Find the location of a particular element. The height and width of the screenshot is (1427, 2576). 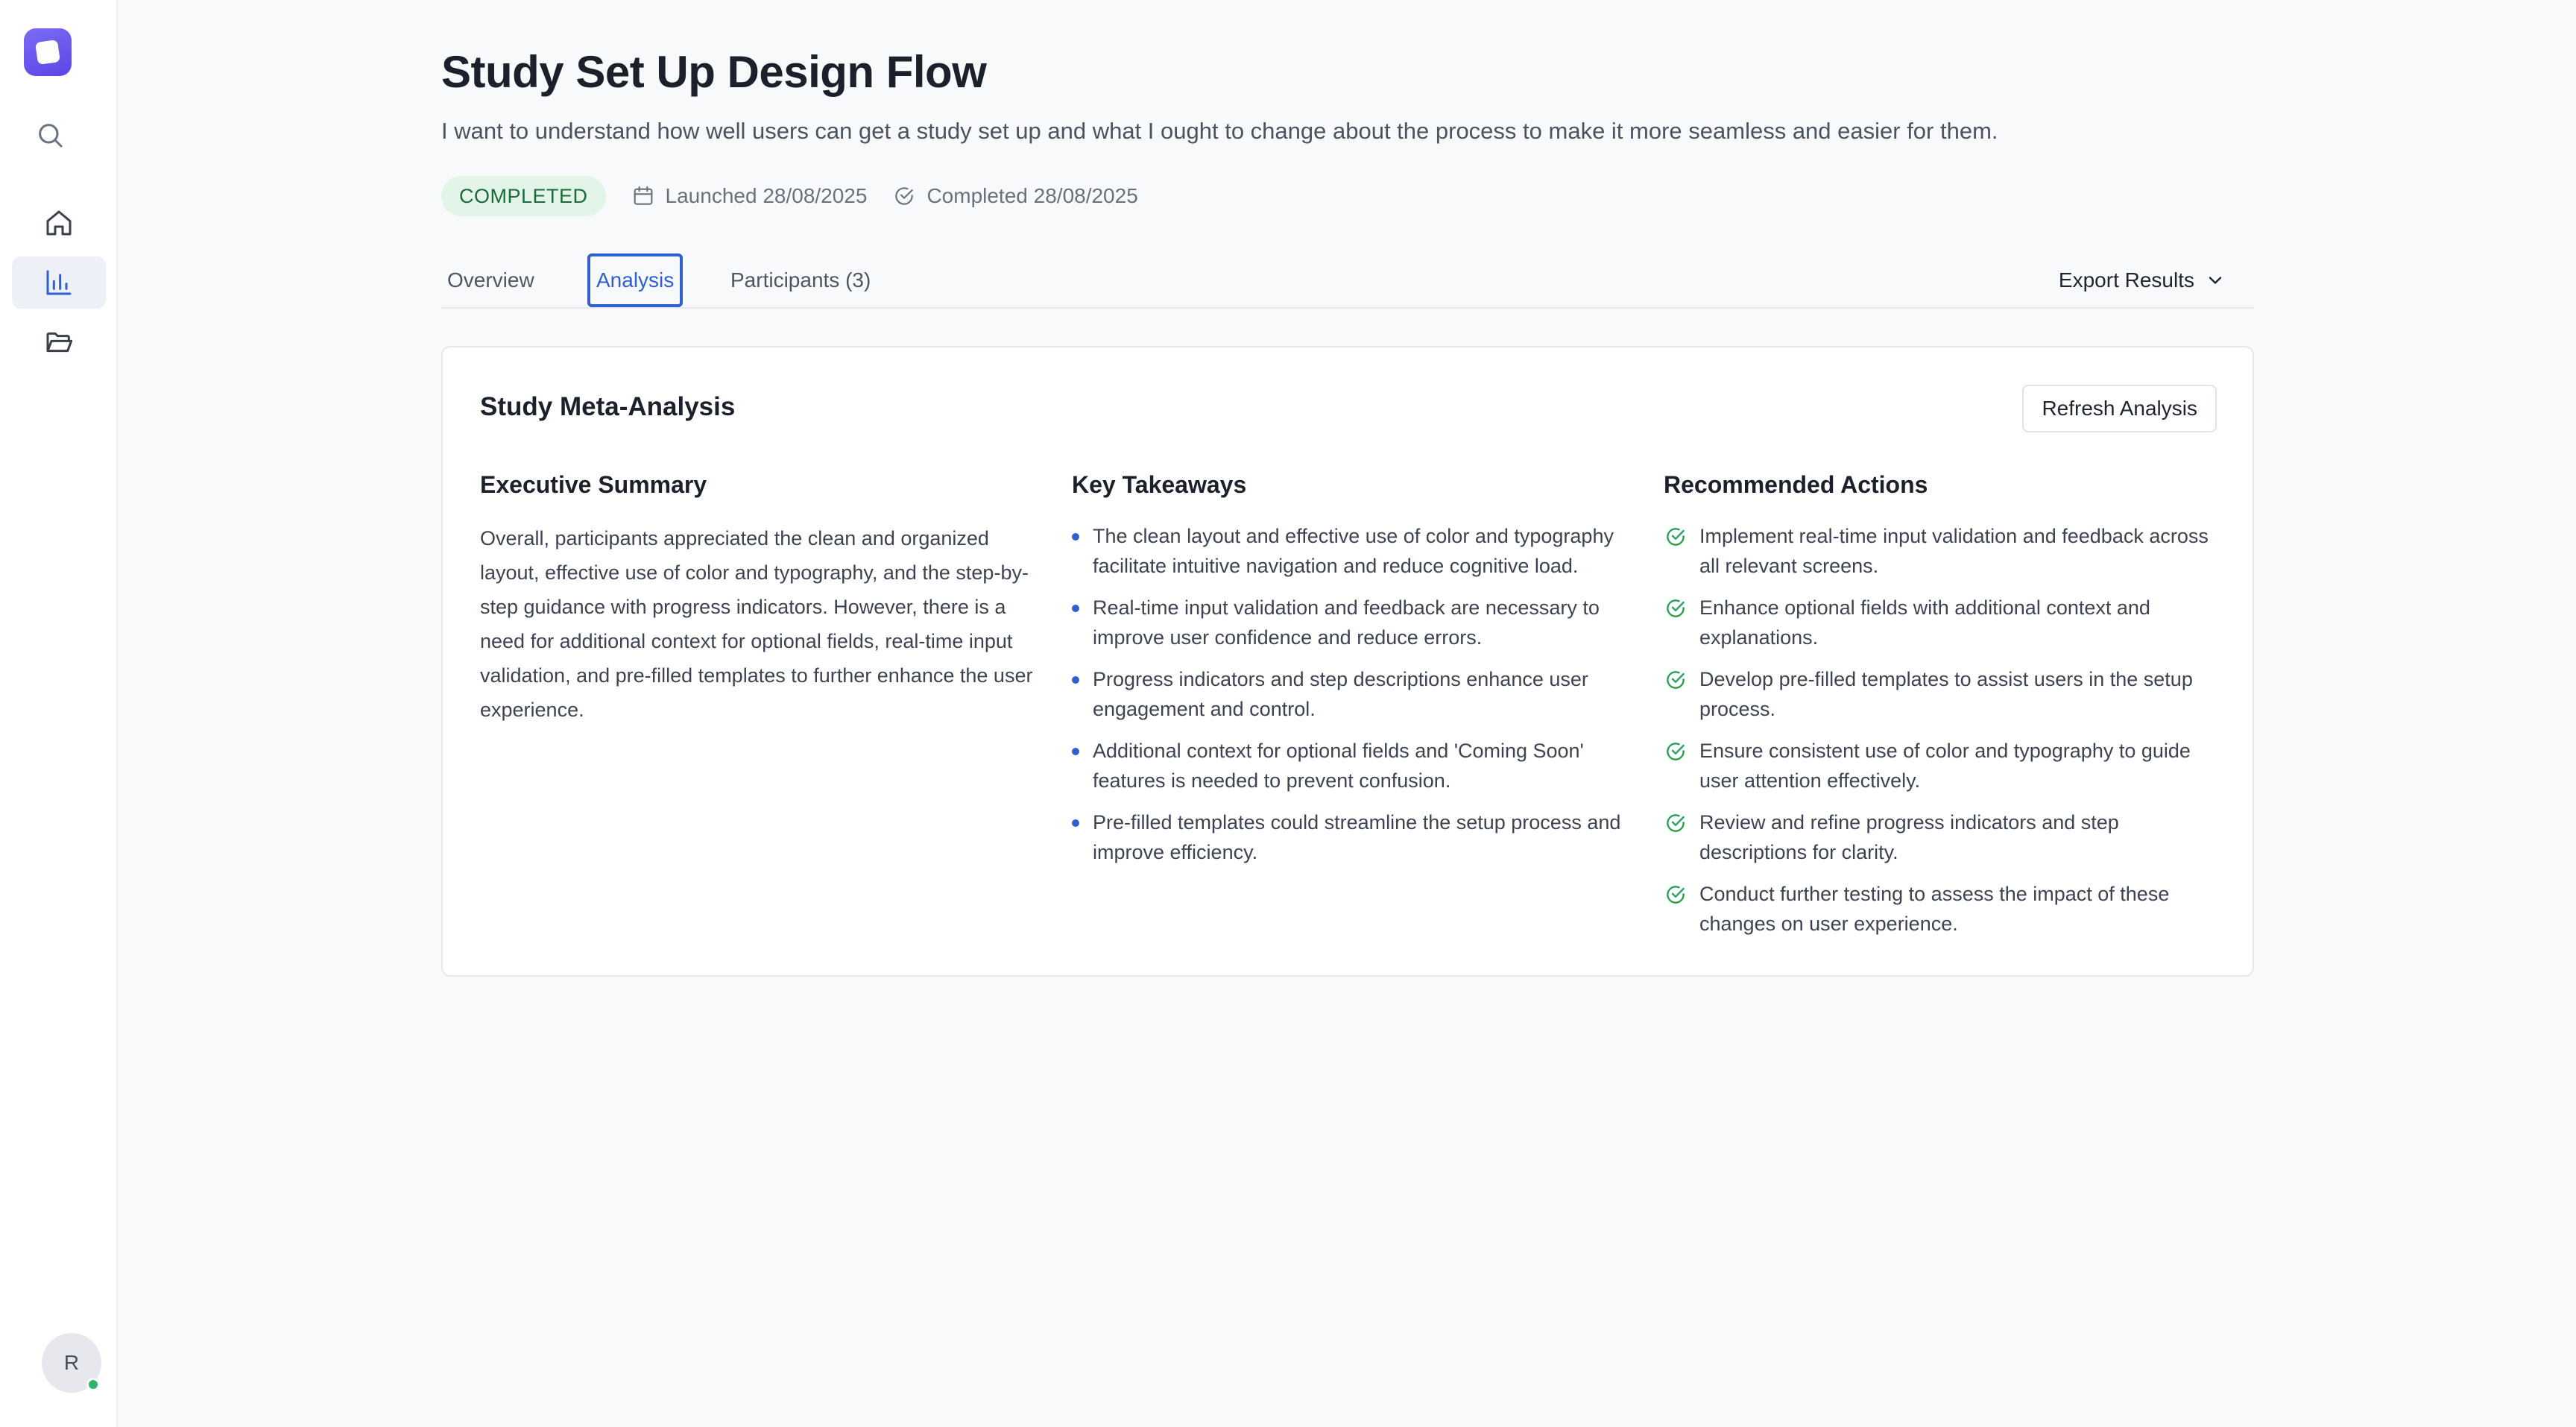

export-results-dropdown: Export Results is located at coordinates (2142, 281).